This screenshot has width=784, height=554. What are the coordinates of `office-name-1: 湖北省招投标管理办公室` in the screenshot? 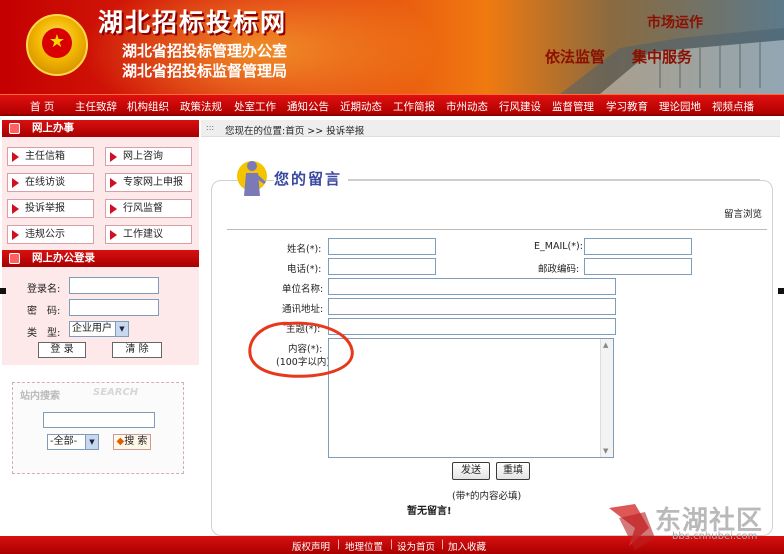 It's located at (205, 51).